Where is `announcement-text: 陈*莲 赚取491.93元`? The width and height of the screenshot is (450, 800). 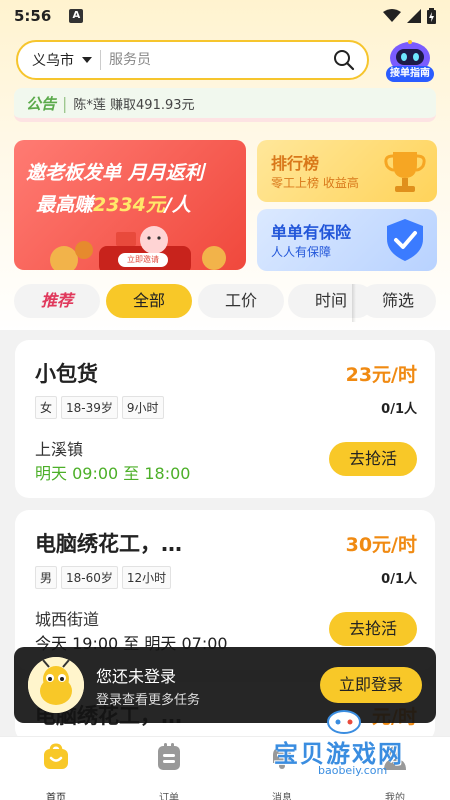 announcement-text: 陈*莲 赚取491.93元 is located at coordinates (134, 105).